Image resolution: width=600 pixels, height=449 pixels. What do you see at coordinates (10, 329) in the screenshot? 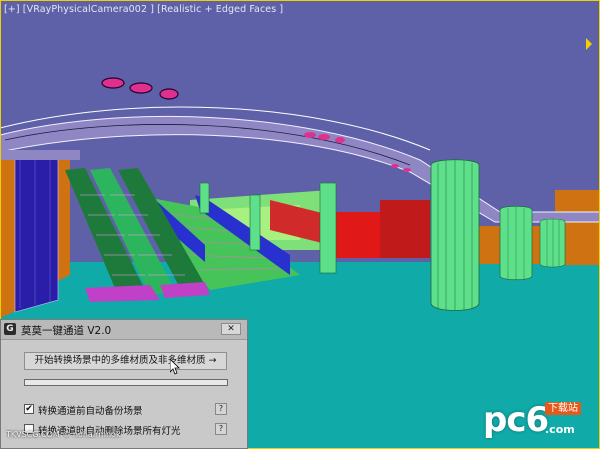
I see `app-logo-icon: G` at bounding box center [10, 329].